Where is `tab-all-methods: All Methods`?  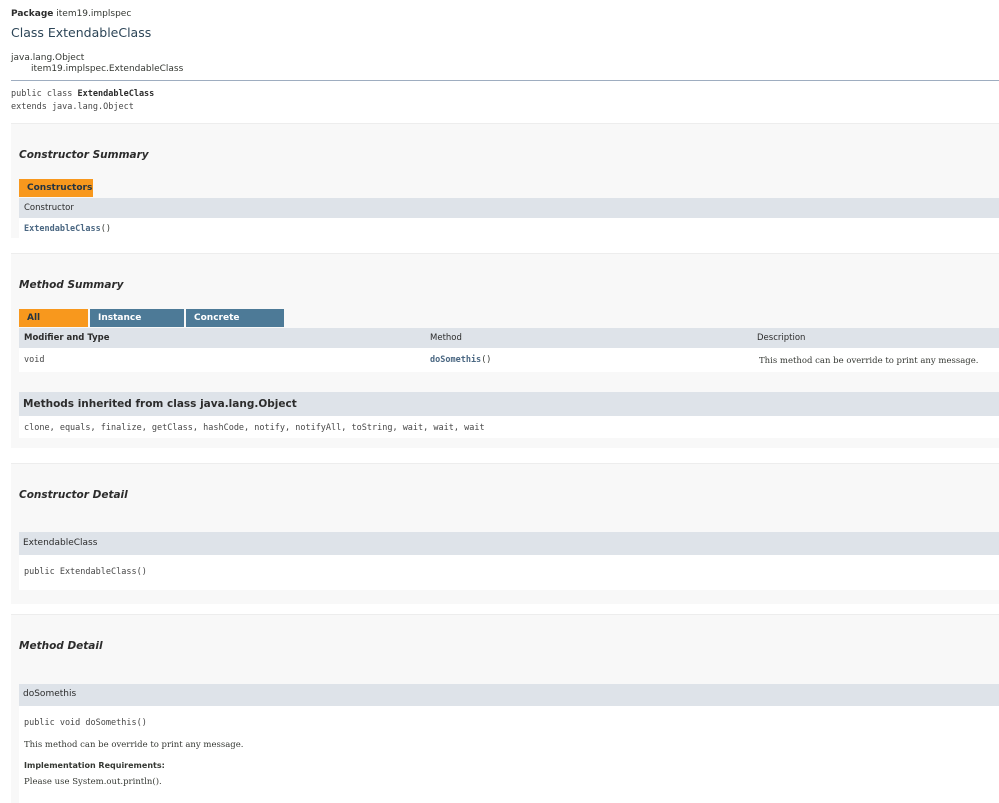 tab-all-methods: All Methods is located at coordinates (53, 325).